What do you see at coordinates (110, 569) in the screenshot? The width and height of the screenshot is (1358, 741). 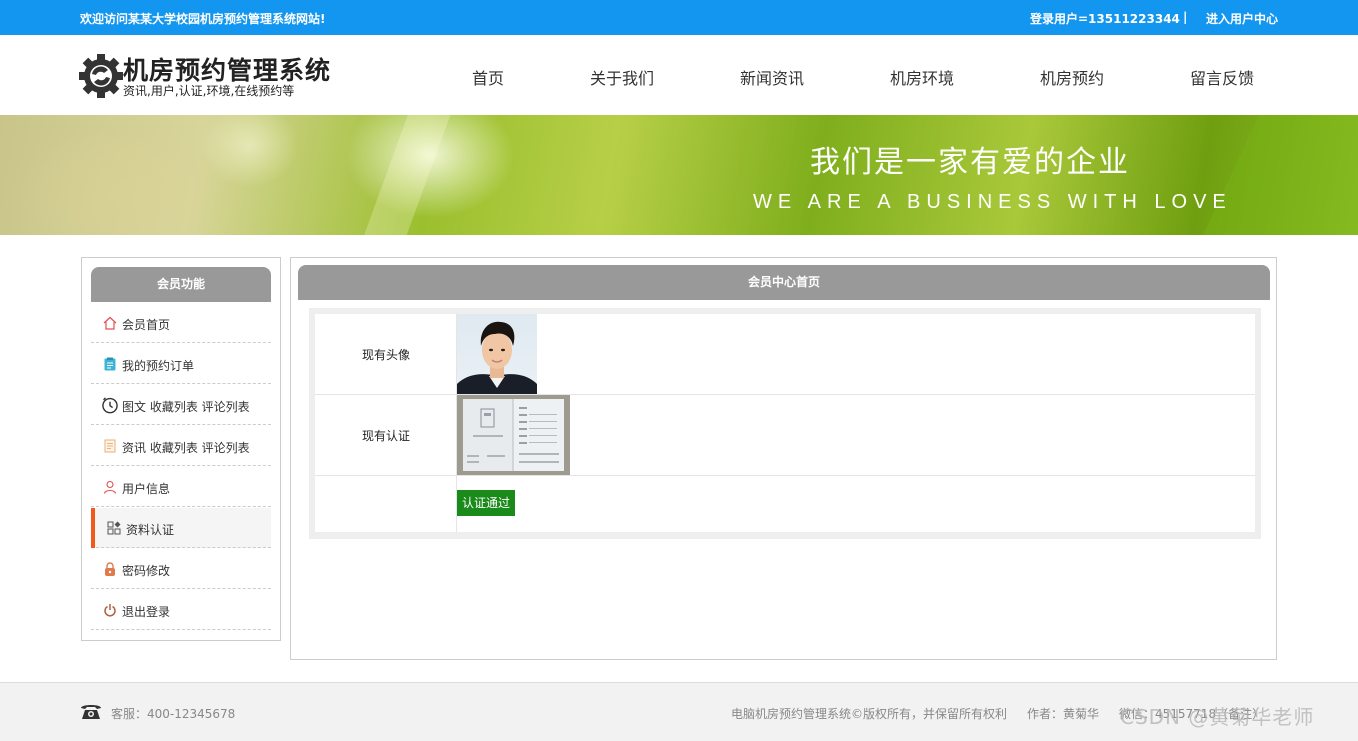 I see `lock-icon` at bounding box center [110, 569].